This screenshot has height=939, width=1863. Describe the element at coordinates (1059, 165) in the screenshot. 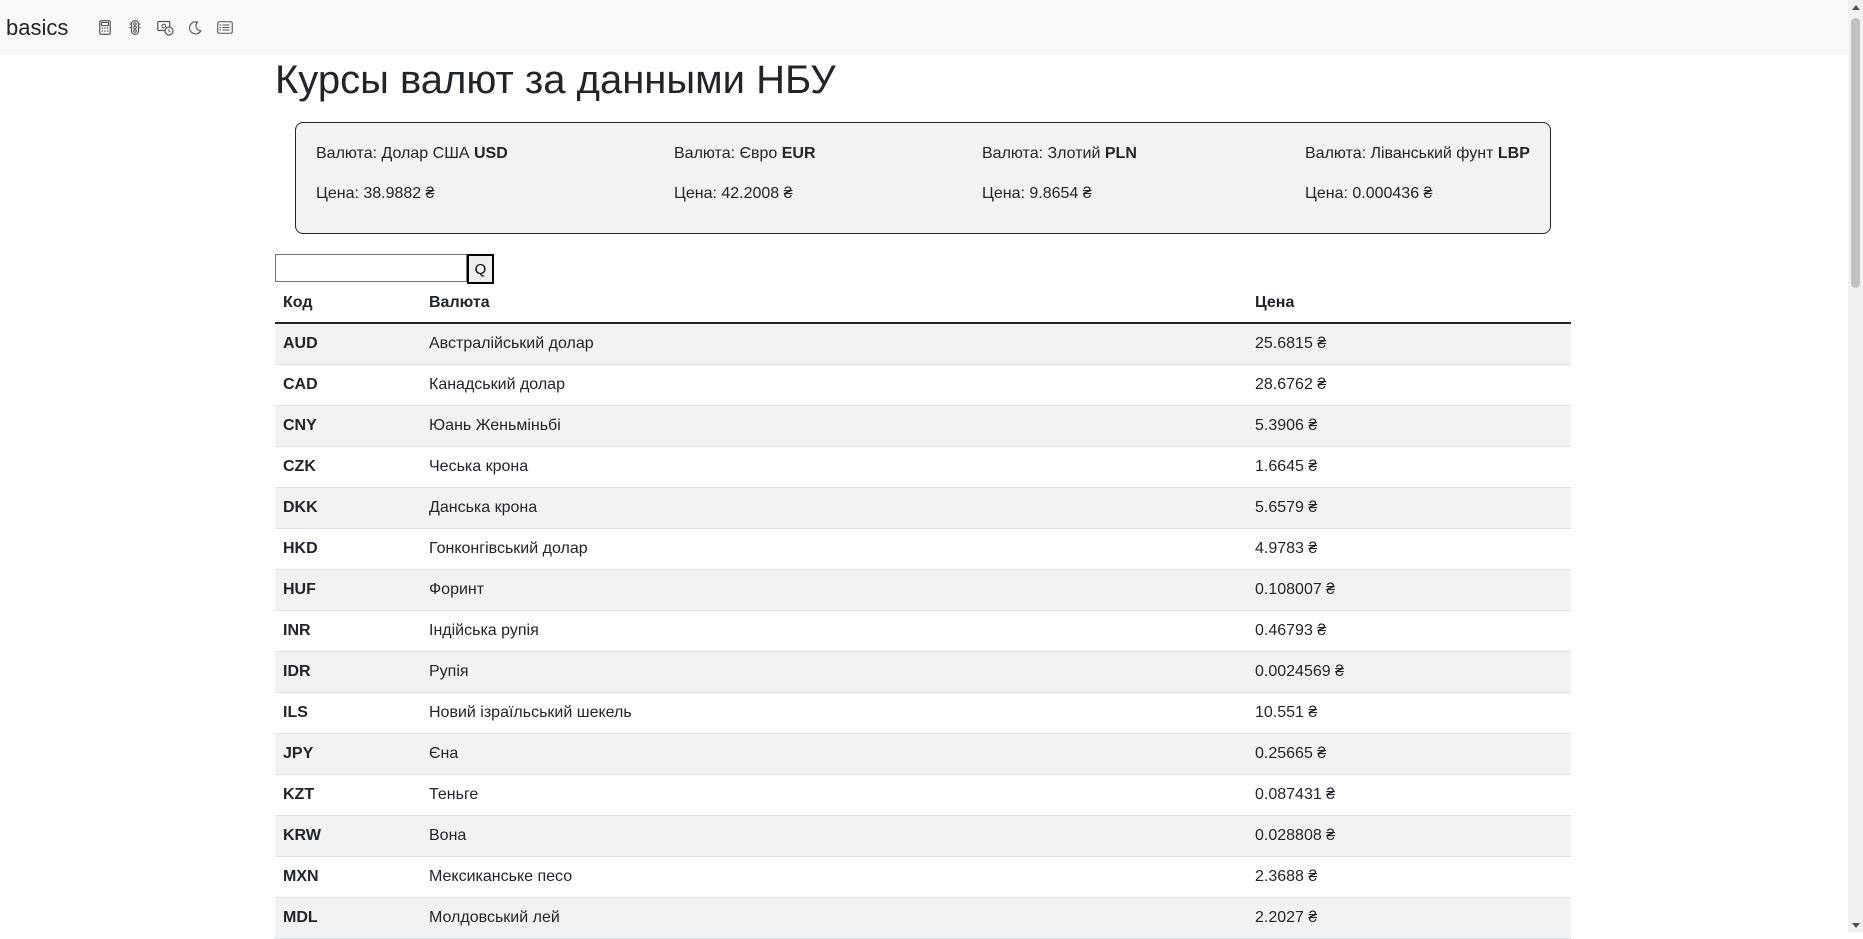

I see `featured-currency-line: Валюта: Злотий PLN` at that location.